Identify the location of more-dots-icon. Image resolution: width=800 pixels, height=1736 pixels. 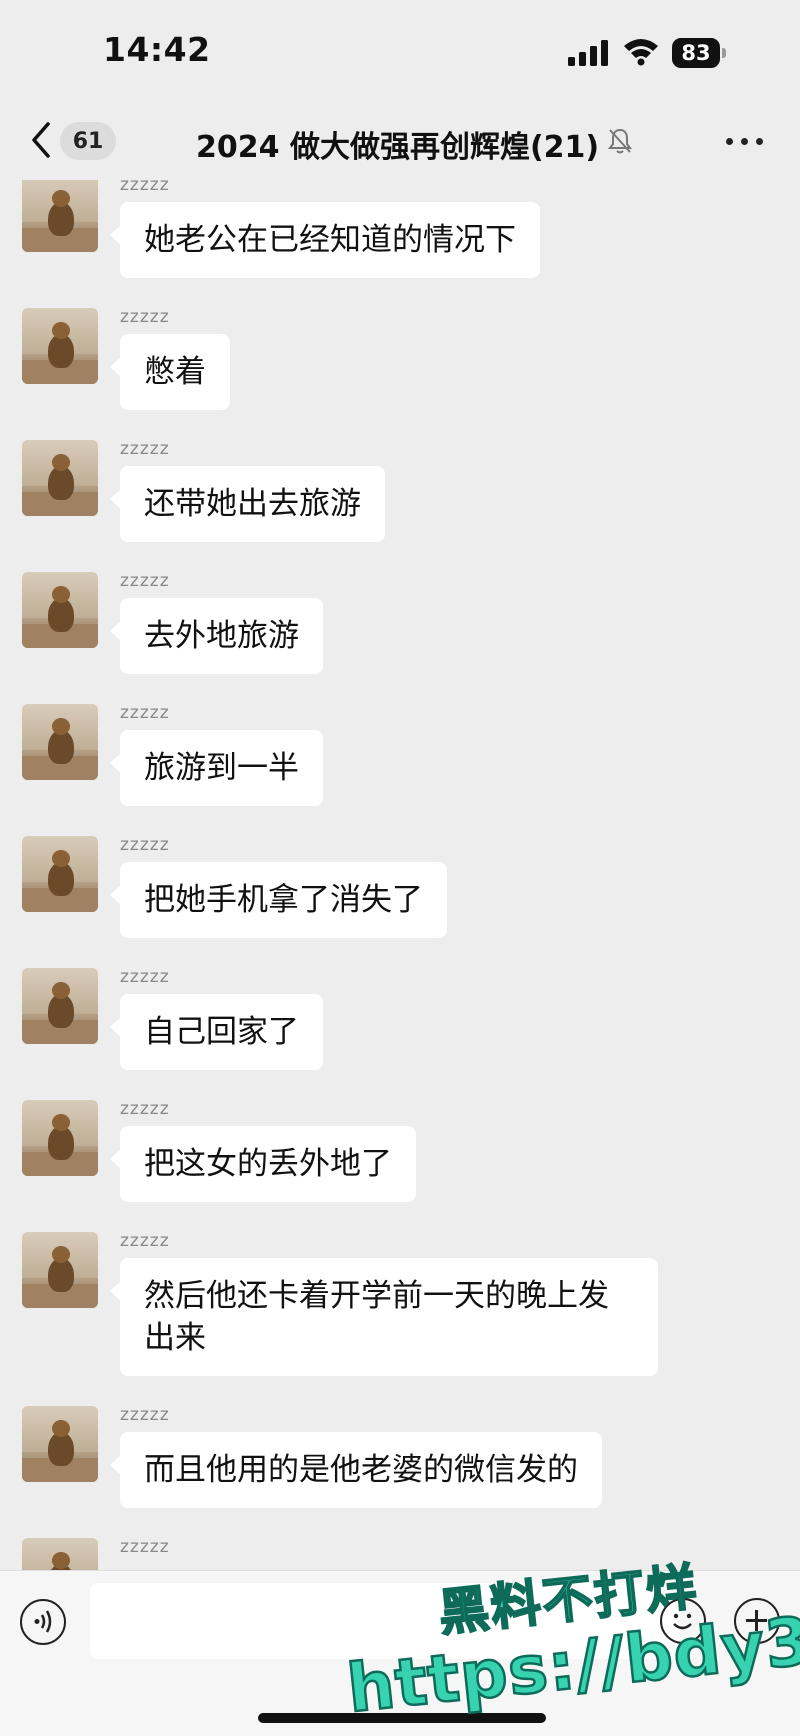
(746, 142).